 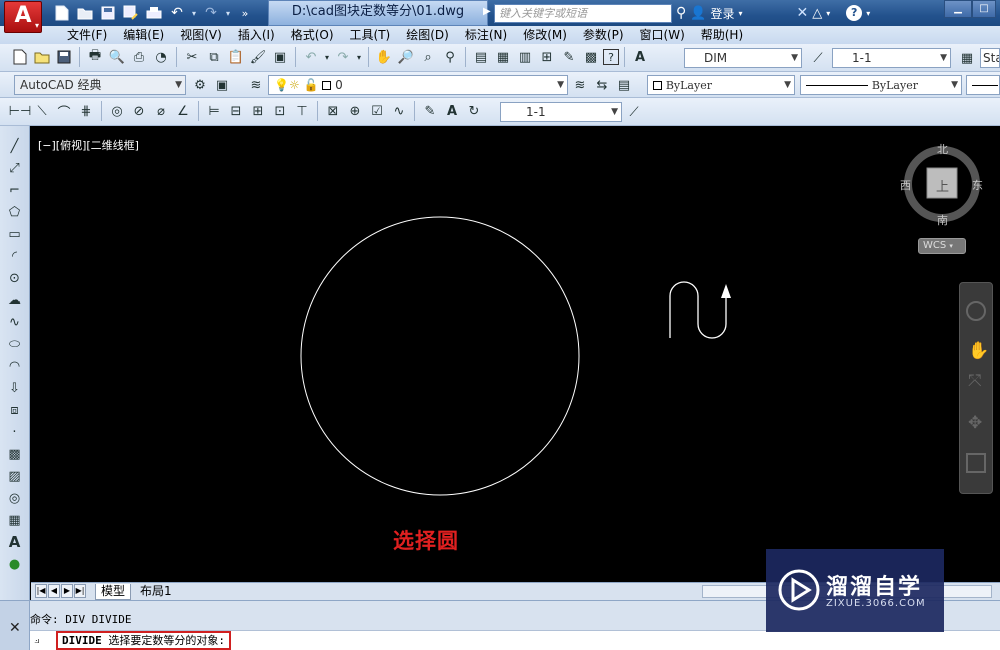 What do you see at coordinates (192, 57) in the screenshot?
I see `cut-icon: ✂` at bounding box center [192, 57].